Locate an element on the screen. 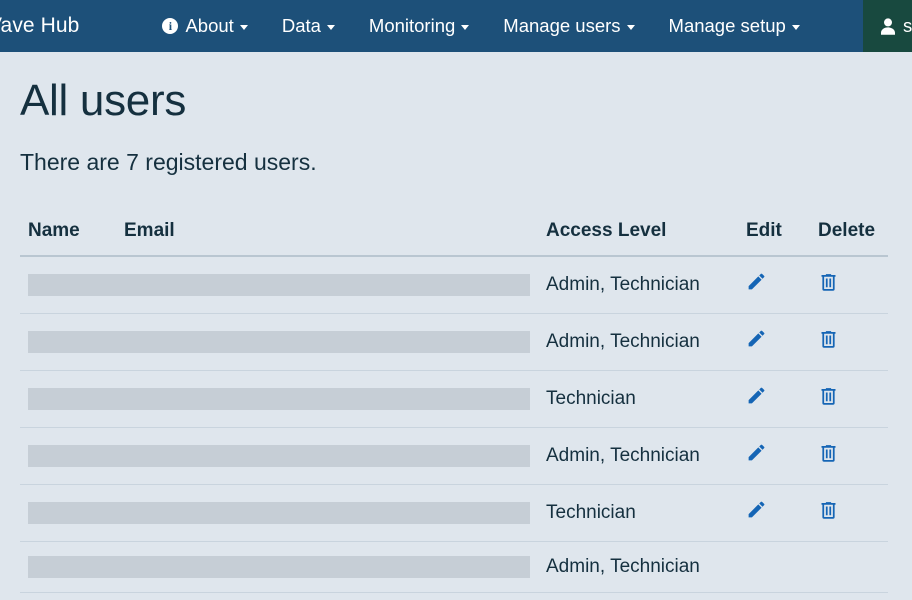 This screenshot has width=912, height=600. delete-unavailable is located at coordinates (849, 566).